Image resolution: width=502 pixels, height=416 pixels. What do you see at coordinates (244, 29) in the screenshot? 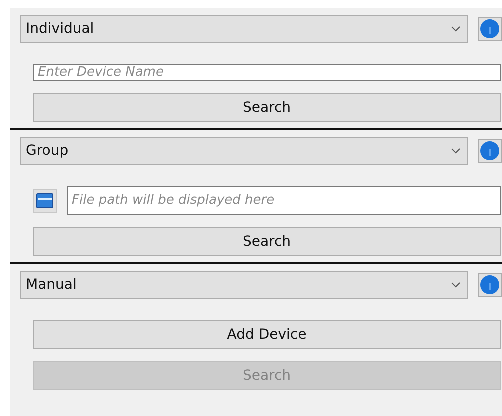
I see `mode-dropdown: Individual` at bounding box center [244, 29].